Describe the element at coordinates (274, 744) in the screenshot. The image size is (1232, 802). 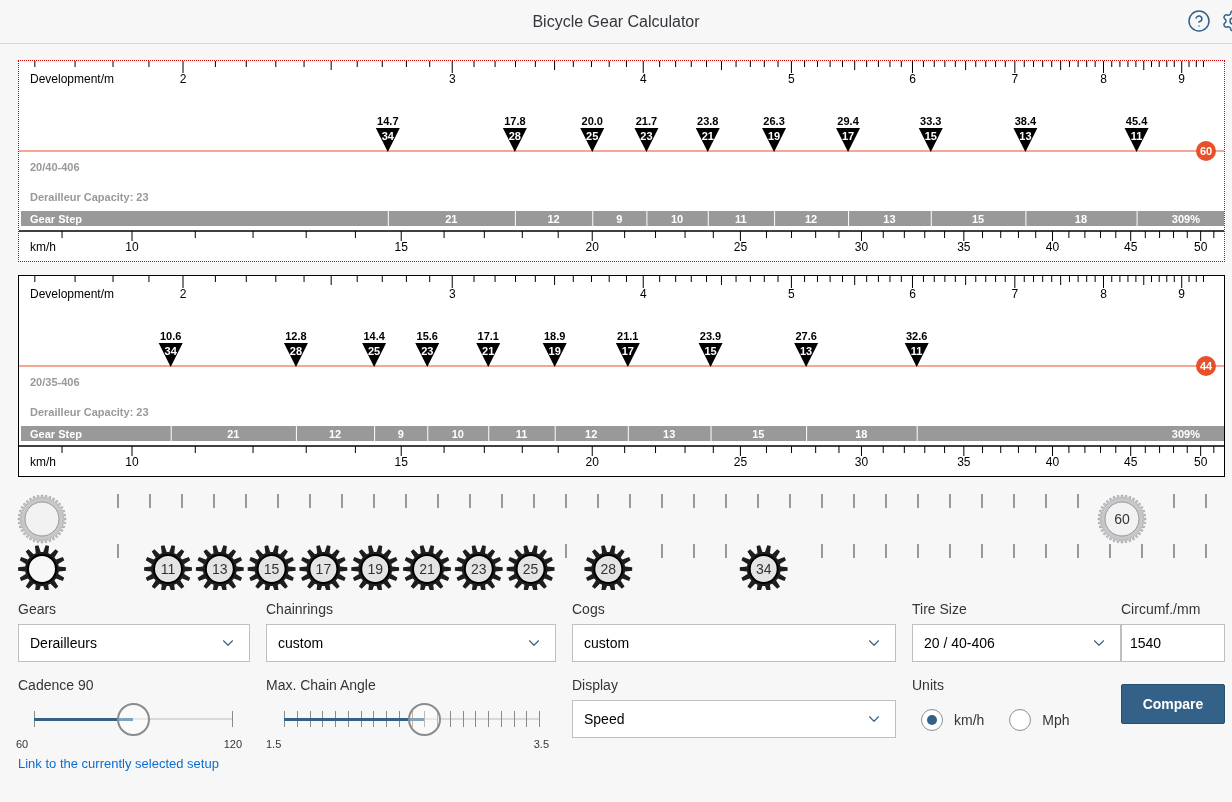
I see `slider-min: 1.5` at that location.